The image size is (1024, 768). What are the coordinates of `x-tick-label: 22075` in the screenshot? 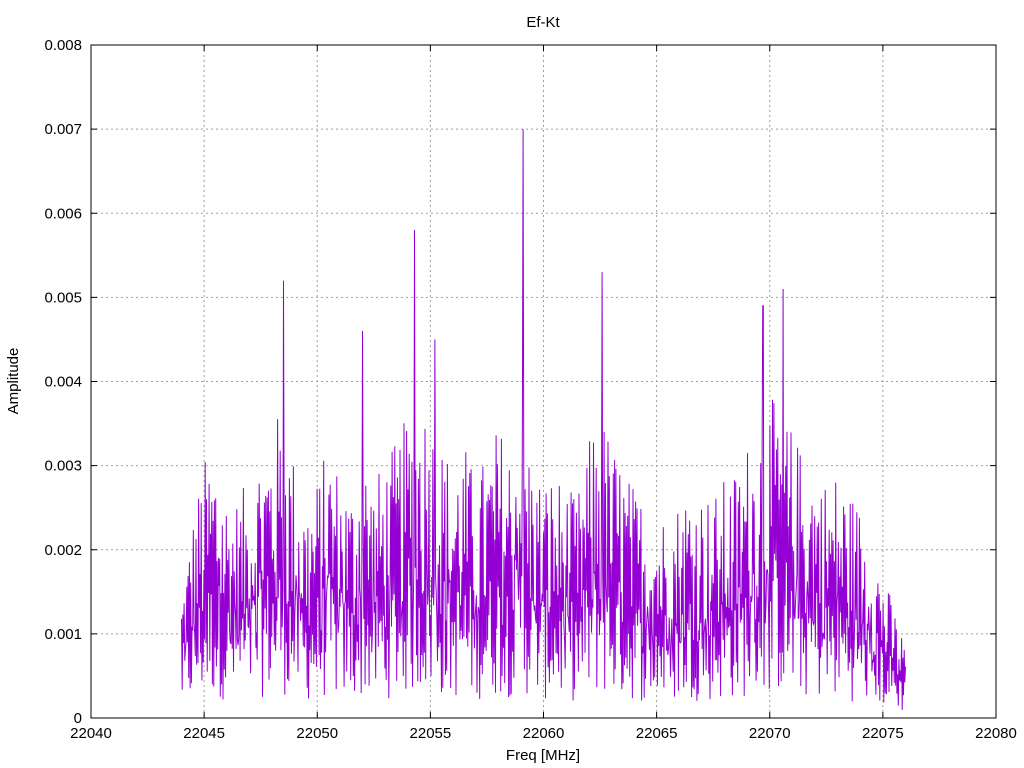 It's located at (883, 733).